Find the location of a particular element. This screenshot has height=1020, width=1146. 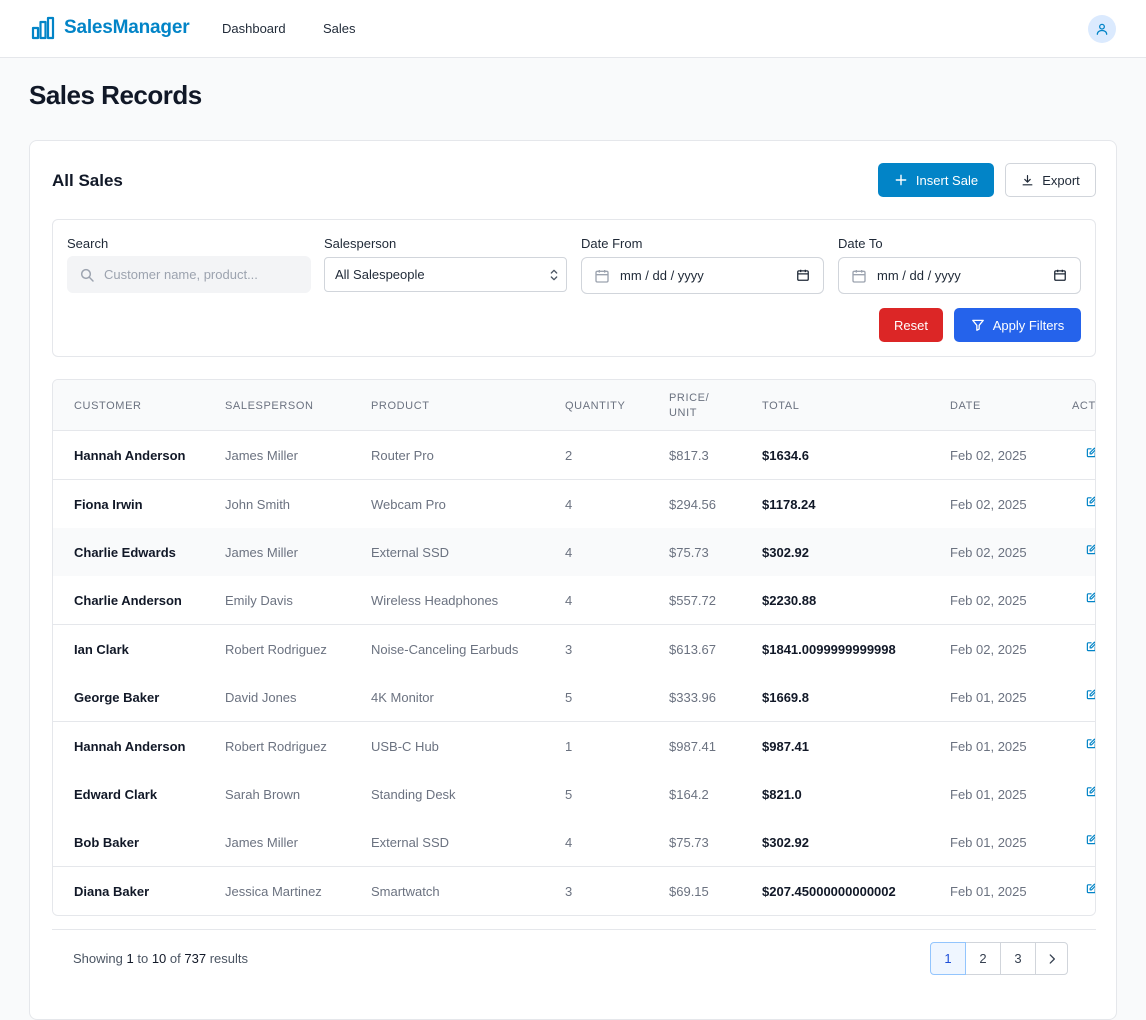

col-price-line1: Price/ is located at coordinates (689, 398).